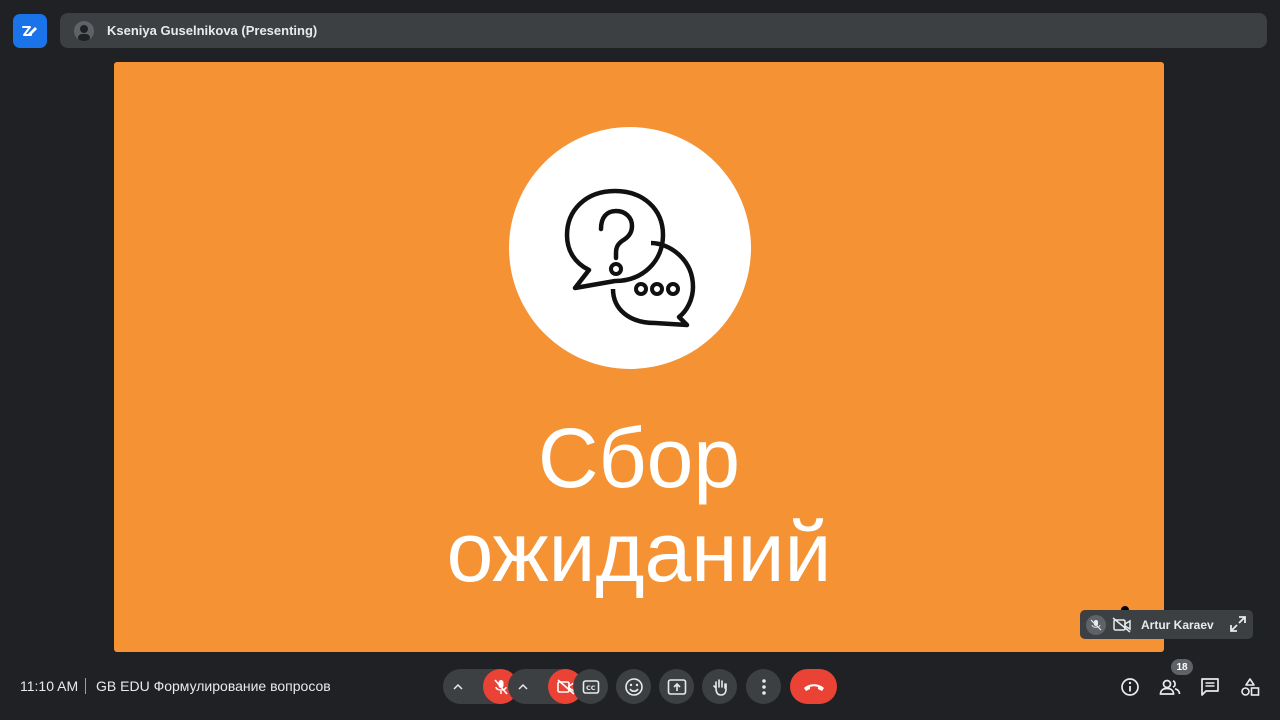 The width and height of the screenshot is (1280, 720). Describe the element at coordinates (1182, 667) in the screenshot. I see `participant-count-badge: 18` at that location.